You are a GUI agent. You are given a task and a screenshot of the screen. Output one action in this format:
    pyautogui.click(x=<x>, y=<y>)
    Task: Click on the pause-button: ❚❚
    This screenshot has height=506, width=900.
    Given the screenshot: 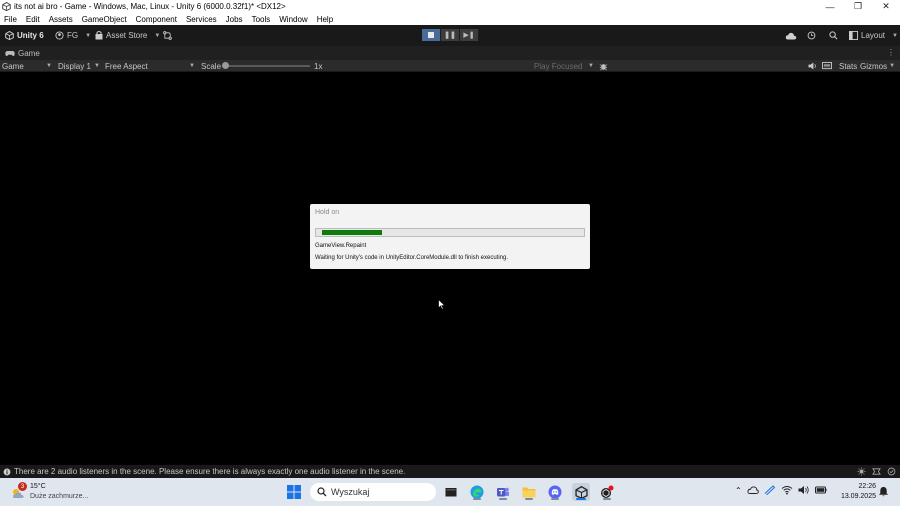 What is the action you would take?
    pyautogui.click(x=450, y=35)
    